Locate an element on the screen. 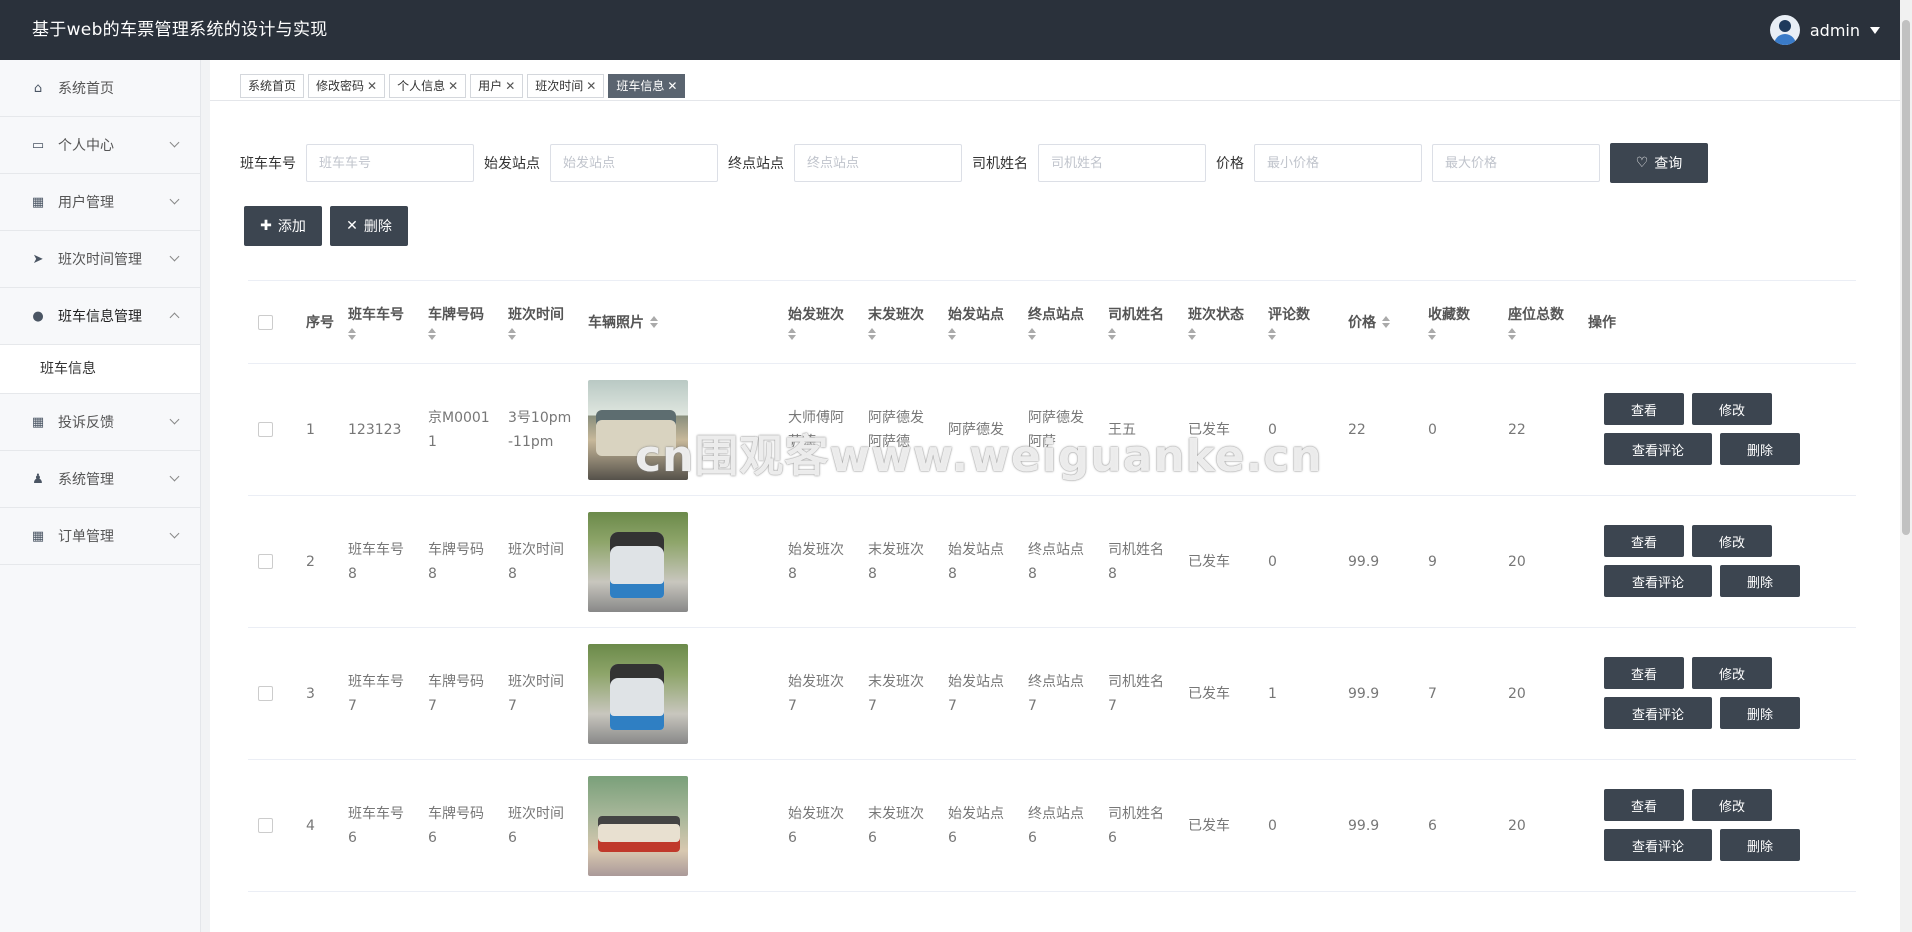 The height and width of the screenshot is (932, 1912). sidebar-item-home: ⌂ 系统首页 is located at coordinates (100, 88).